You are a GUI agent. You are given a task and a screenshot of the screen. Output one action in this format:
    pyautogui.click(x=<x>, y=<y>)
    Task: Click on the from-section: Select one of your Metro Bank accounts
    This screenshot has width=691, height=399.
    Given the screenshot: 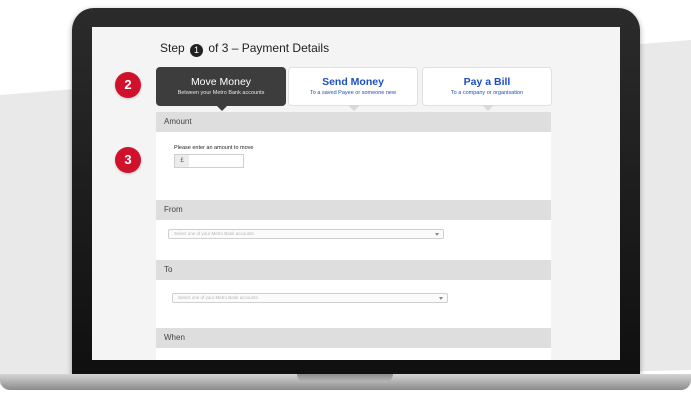 What is the action you would take?
    pyautogui.click(x=353, y=240)
    